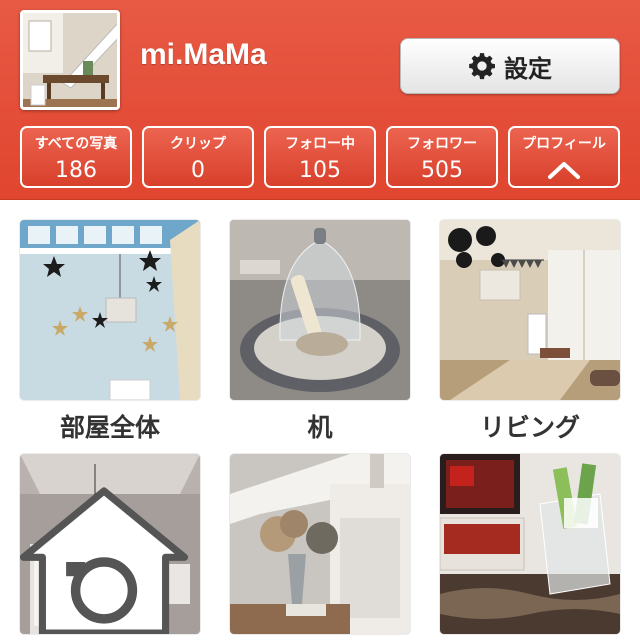 This screenshot has height=640, width=640. I want to click on album-caption: 部屋全体, so click(109, 427).